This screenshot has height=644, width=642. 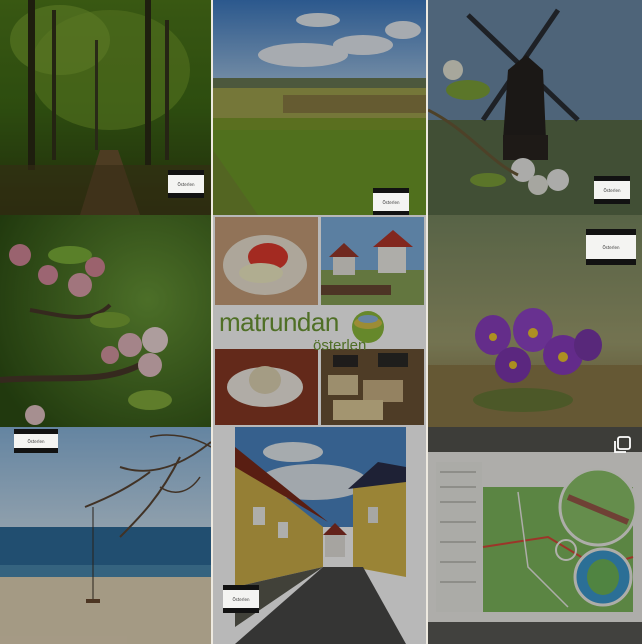 I want to click on post-tile-blossom, so click(x=105, y=321).